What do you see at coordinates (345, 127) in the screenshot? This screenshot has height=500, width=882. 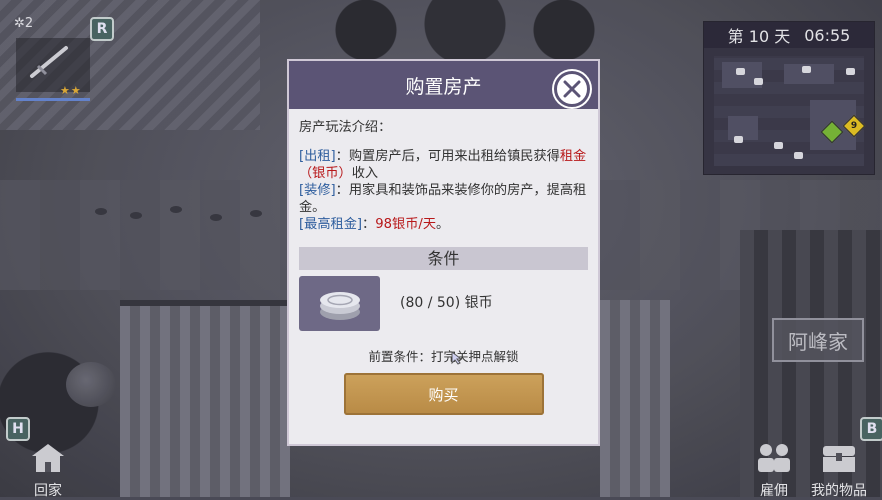 I see `intro-title: 房产玩法介绍：` at bounding box center [345, 127].